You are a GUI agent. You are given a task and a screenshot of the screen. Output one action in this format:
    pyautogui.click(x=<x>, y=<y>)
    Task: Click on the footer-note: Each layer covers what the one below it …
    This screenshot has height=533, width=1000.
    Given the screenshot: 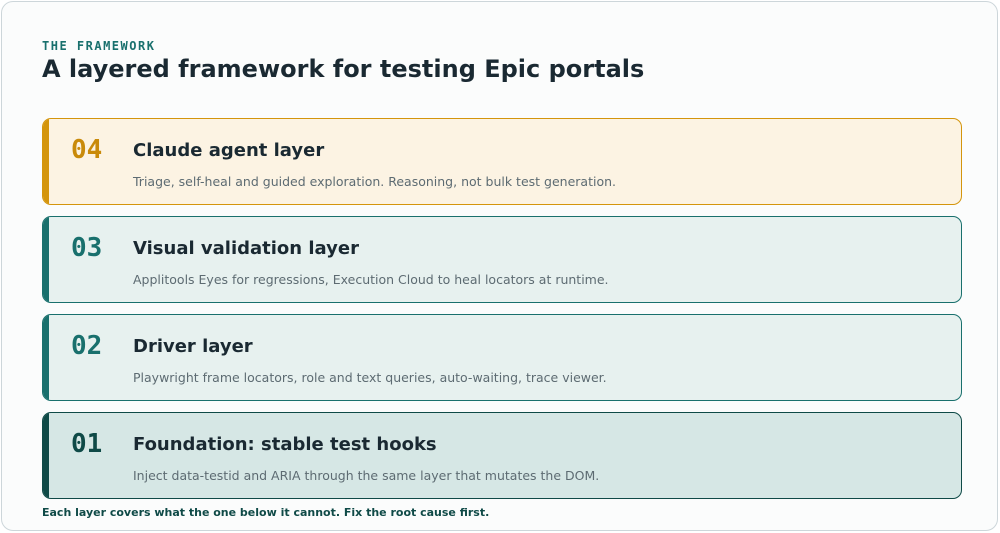 What is the action you would take?
    pyautogui.click(x=266, y=512)
    